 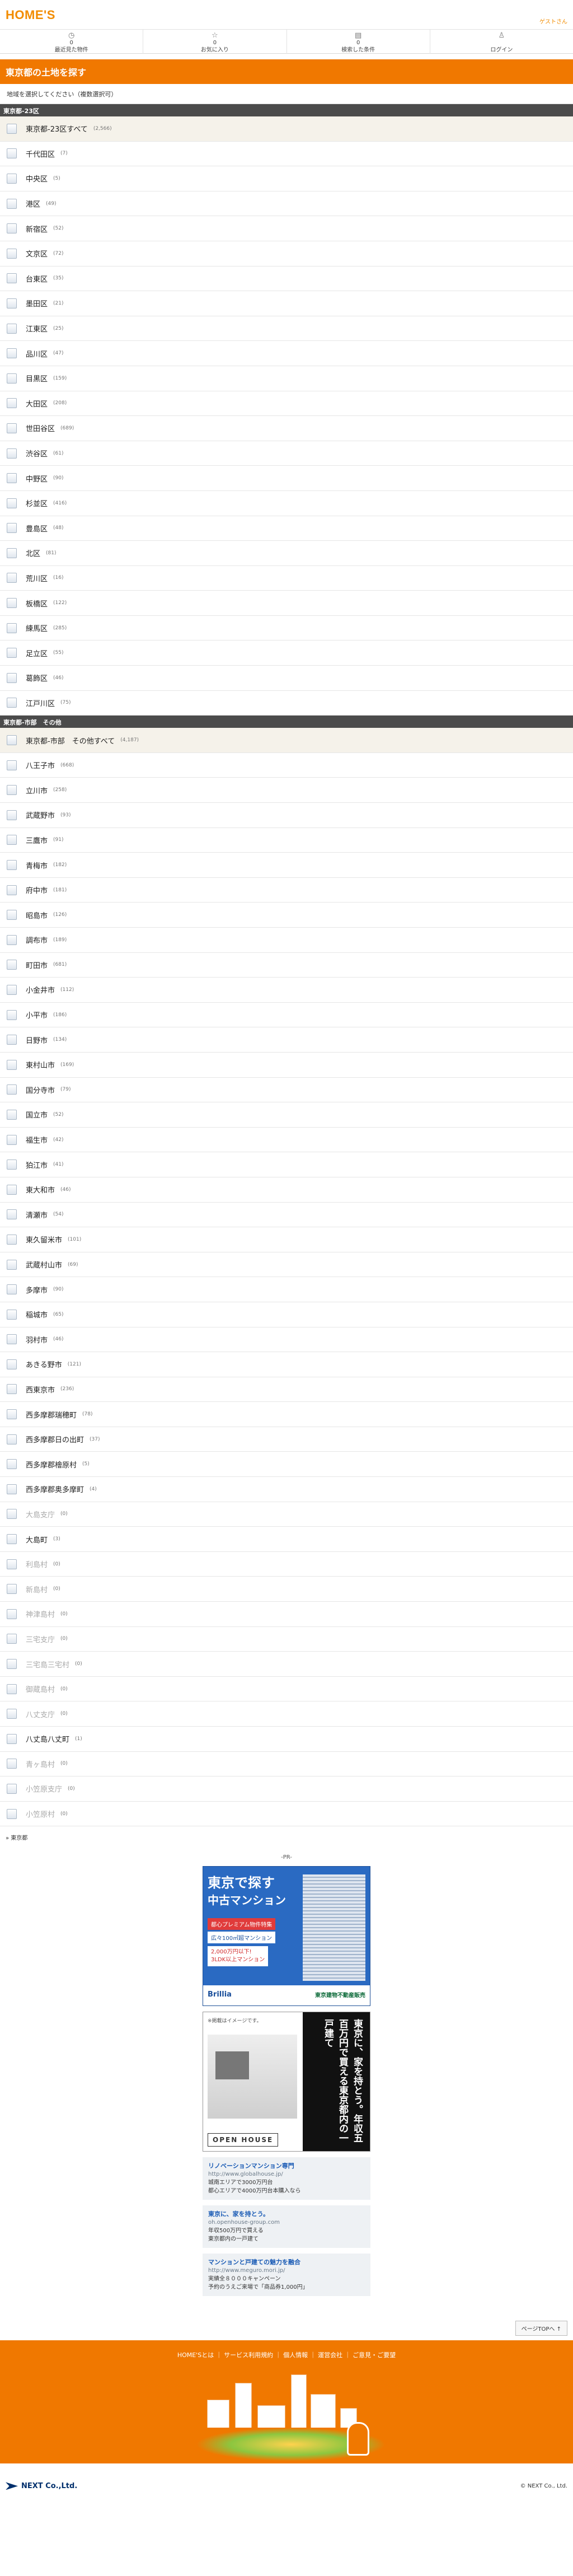 I want to click on area-row: 港区 (49), so click(x=286, y=204).